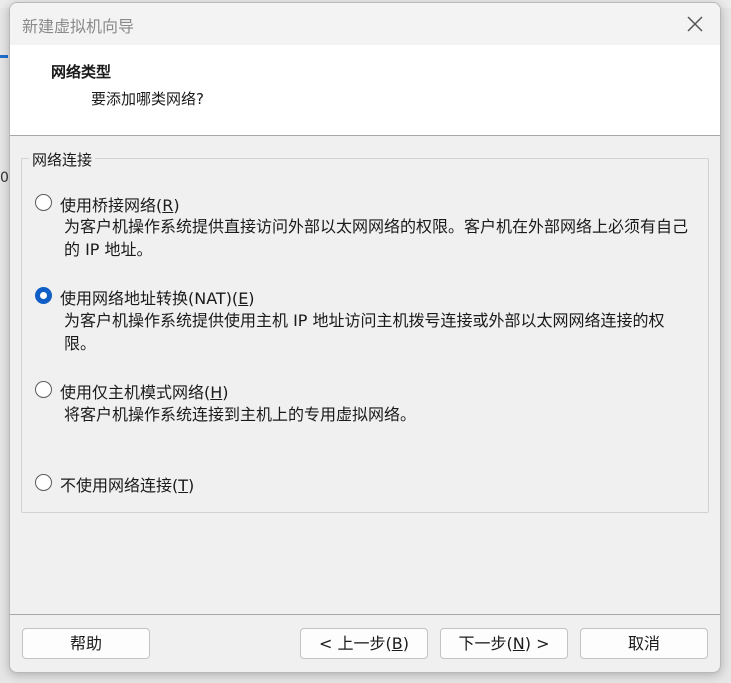 Image resolution: width=731 pixels, height=683 pixels. Describe the element at coordinates (4, 56) in the screenshot. I see `background-accent-bar` at that location.